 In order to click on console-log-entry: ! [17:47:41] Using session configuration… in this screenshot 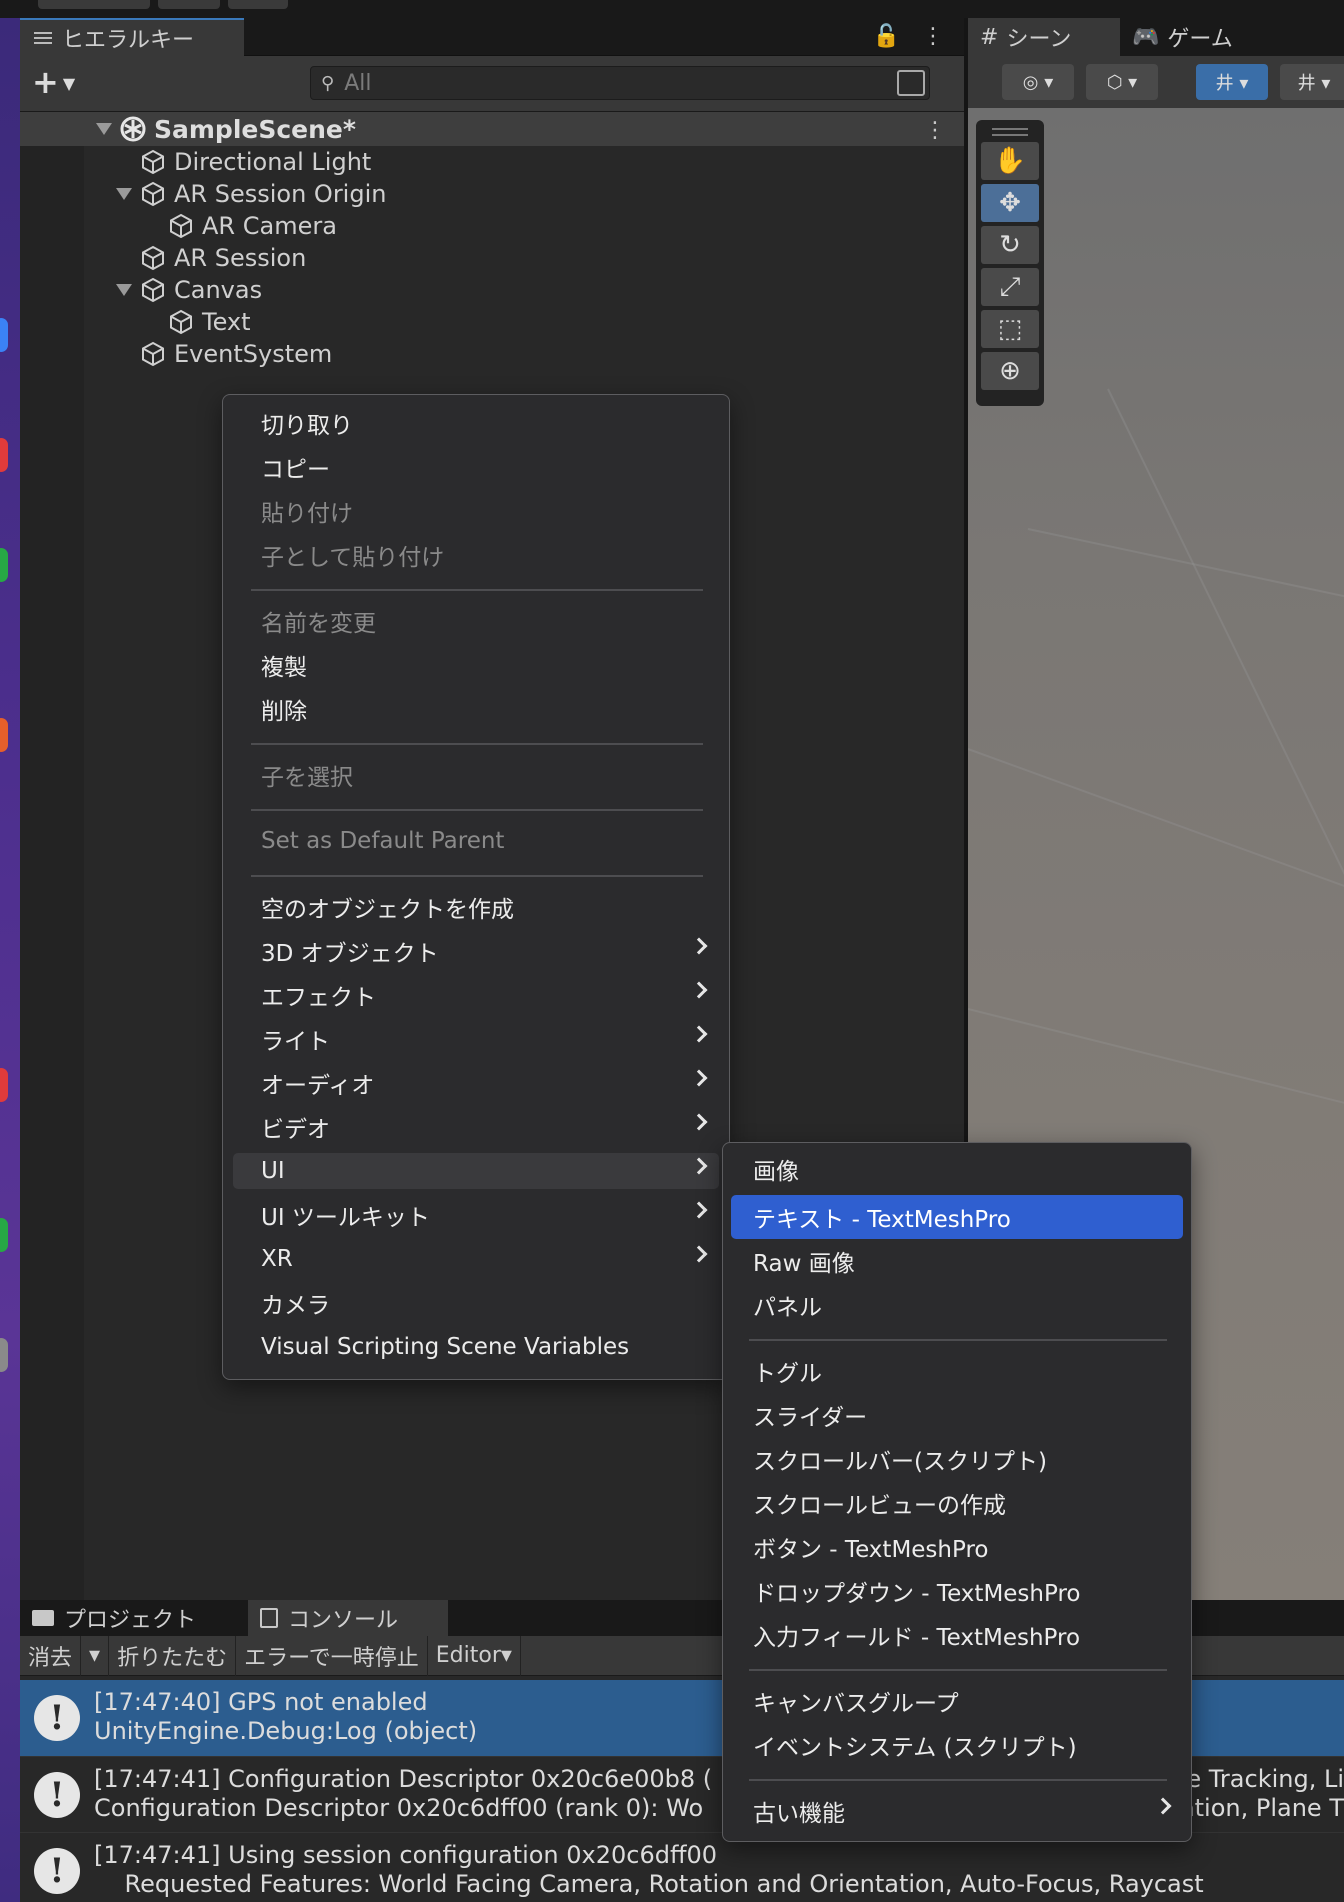, I will do `click(682, 1867)`.